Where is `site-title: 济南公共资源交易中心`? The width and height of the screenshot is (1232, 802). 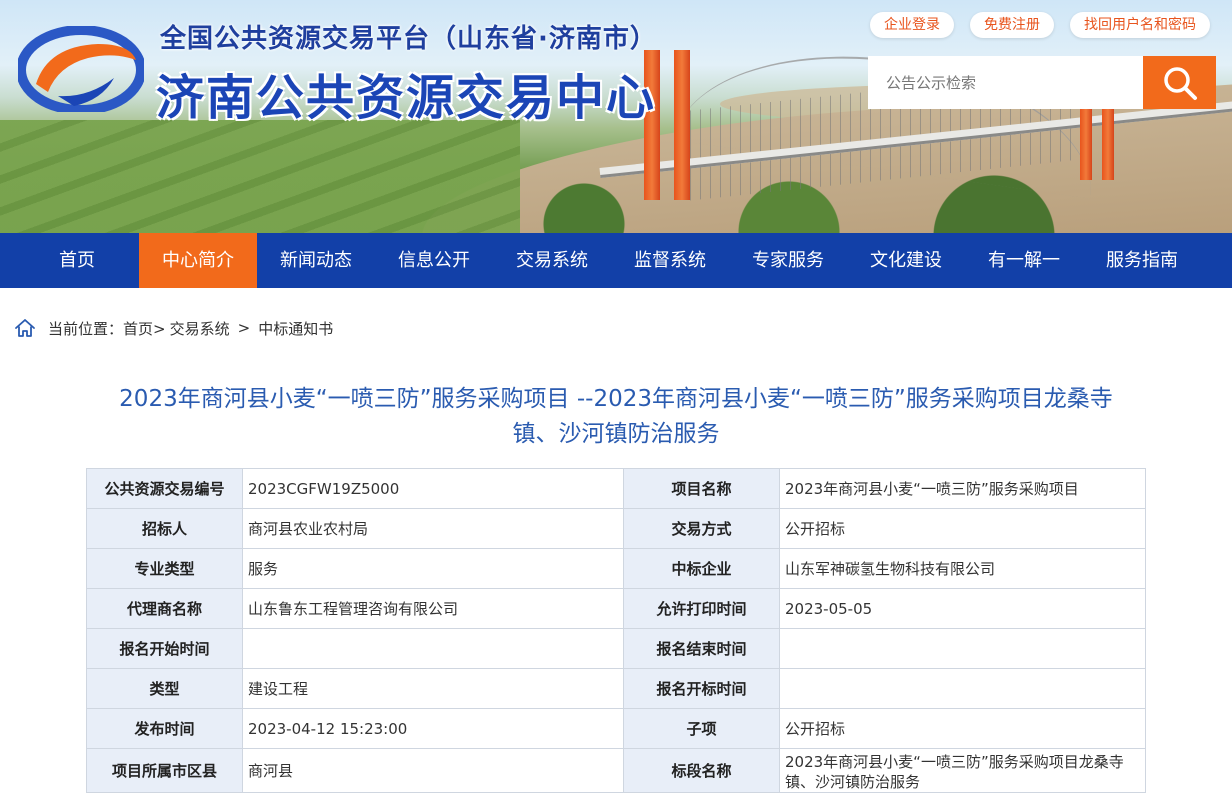
site-title: 济南公共资源交易中心 is located at coordinates (406, 98).